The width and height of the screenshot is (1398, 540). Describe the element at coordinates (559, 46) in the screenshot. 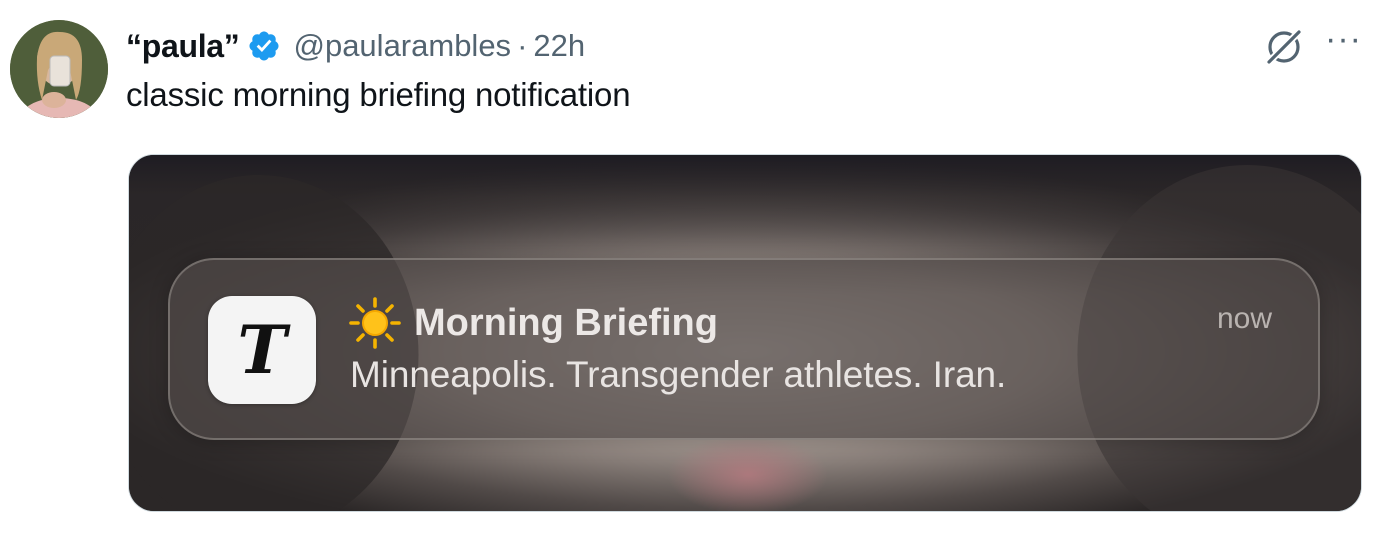

I see `timestamp: 22h` at that location.